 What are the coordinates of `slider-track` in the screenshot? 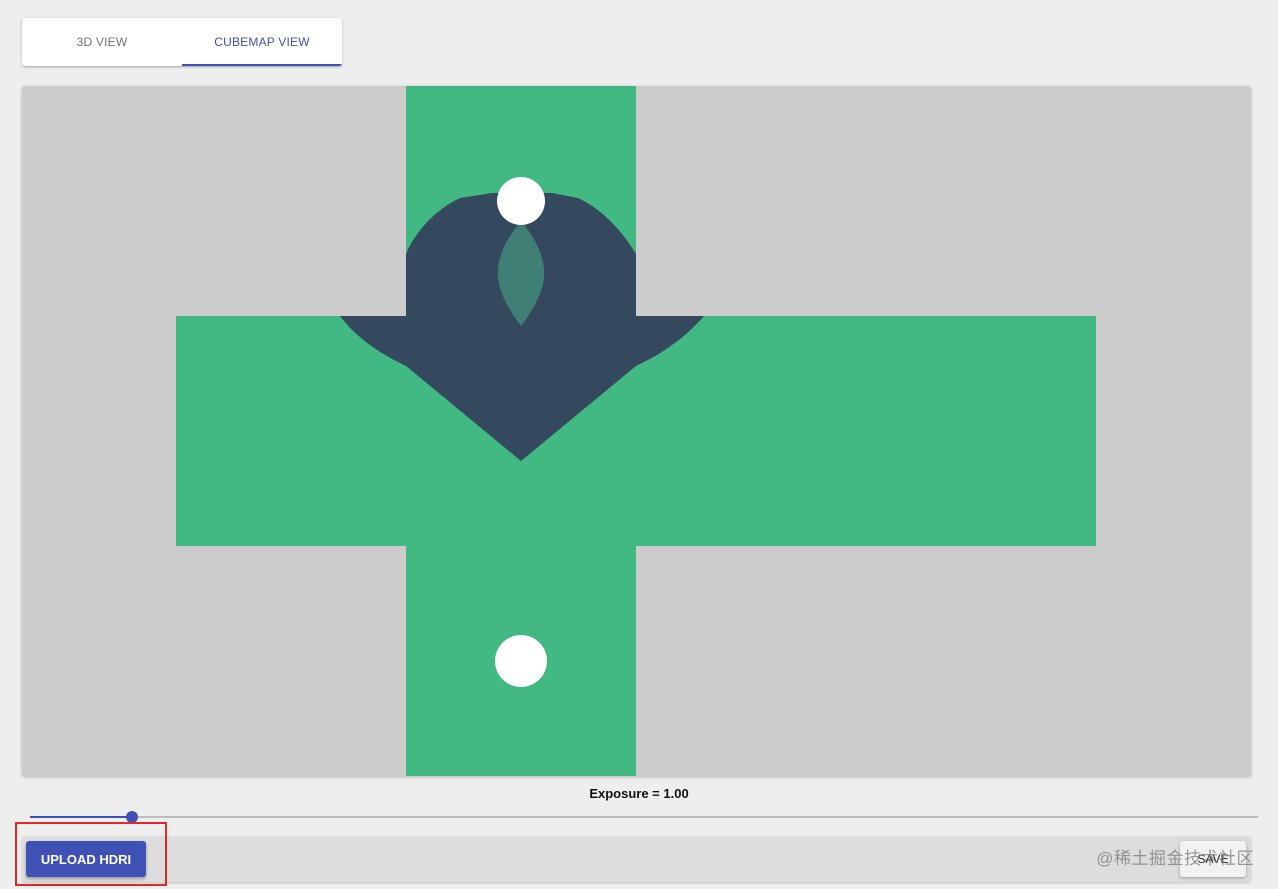 It's located at (644, 817).